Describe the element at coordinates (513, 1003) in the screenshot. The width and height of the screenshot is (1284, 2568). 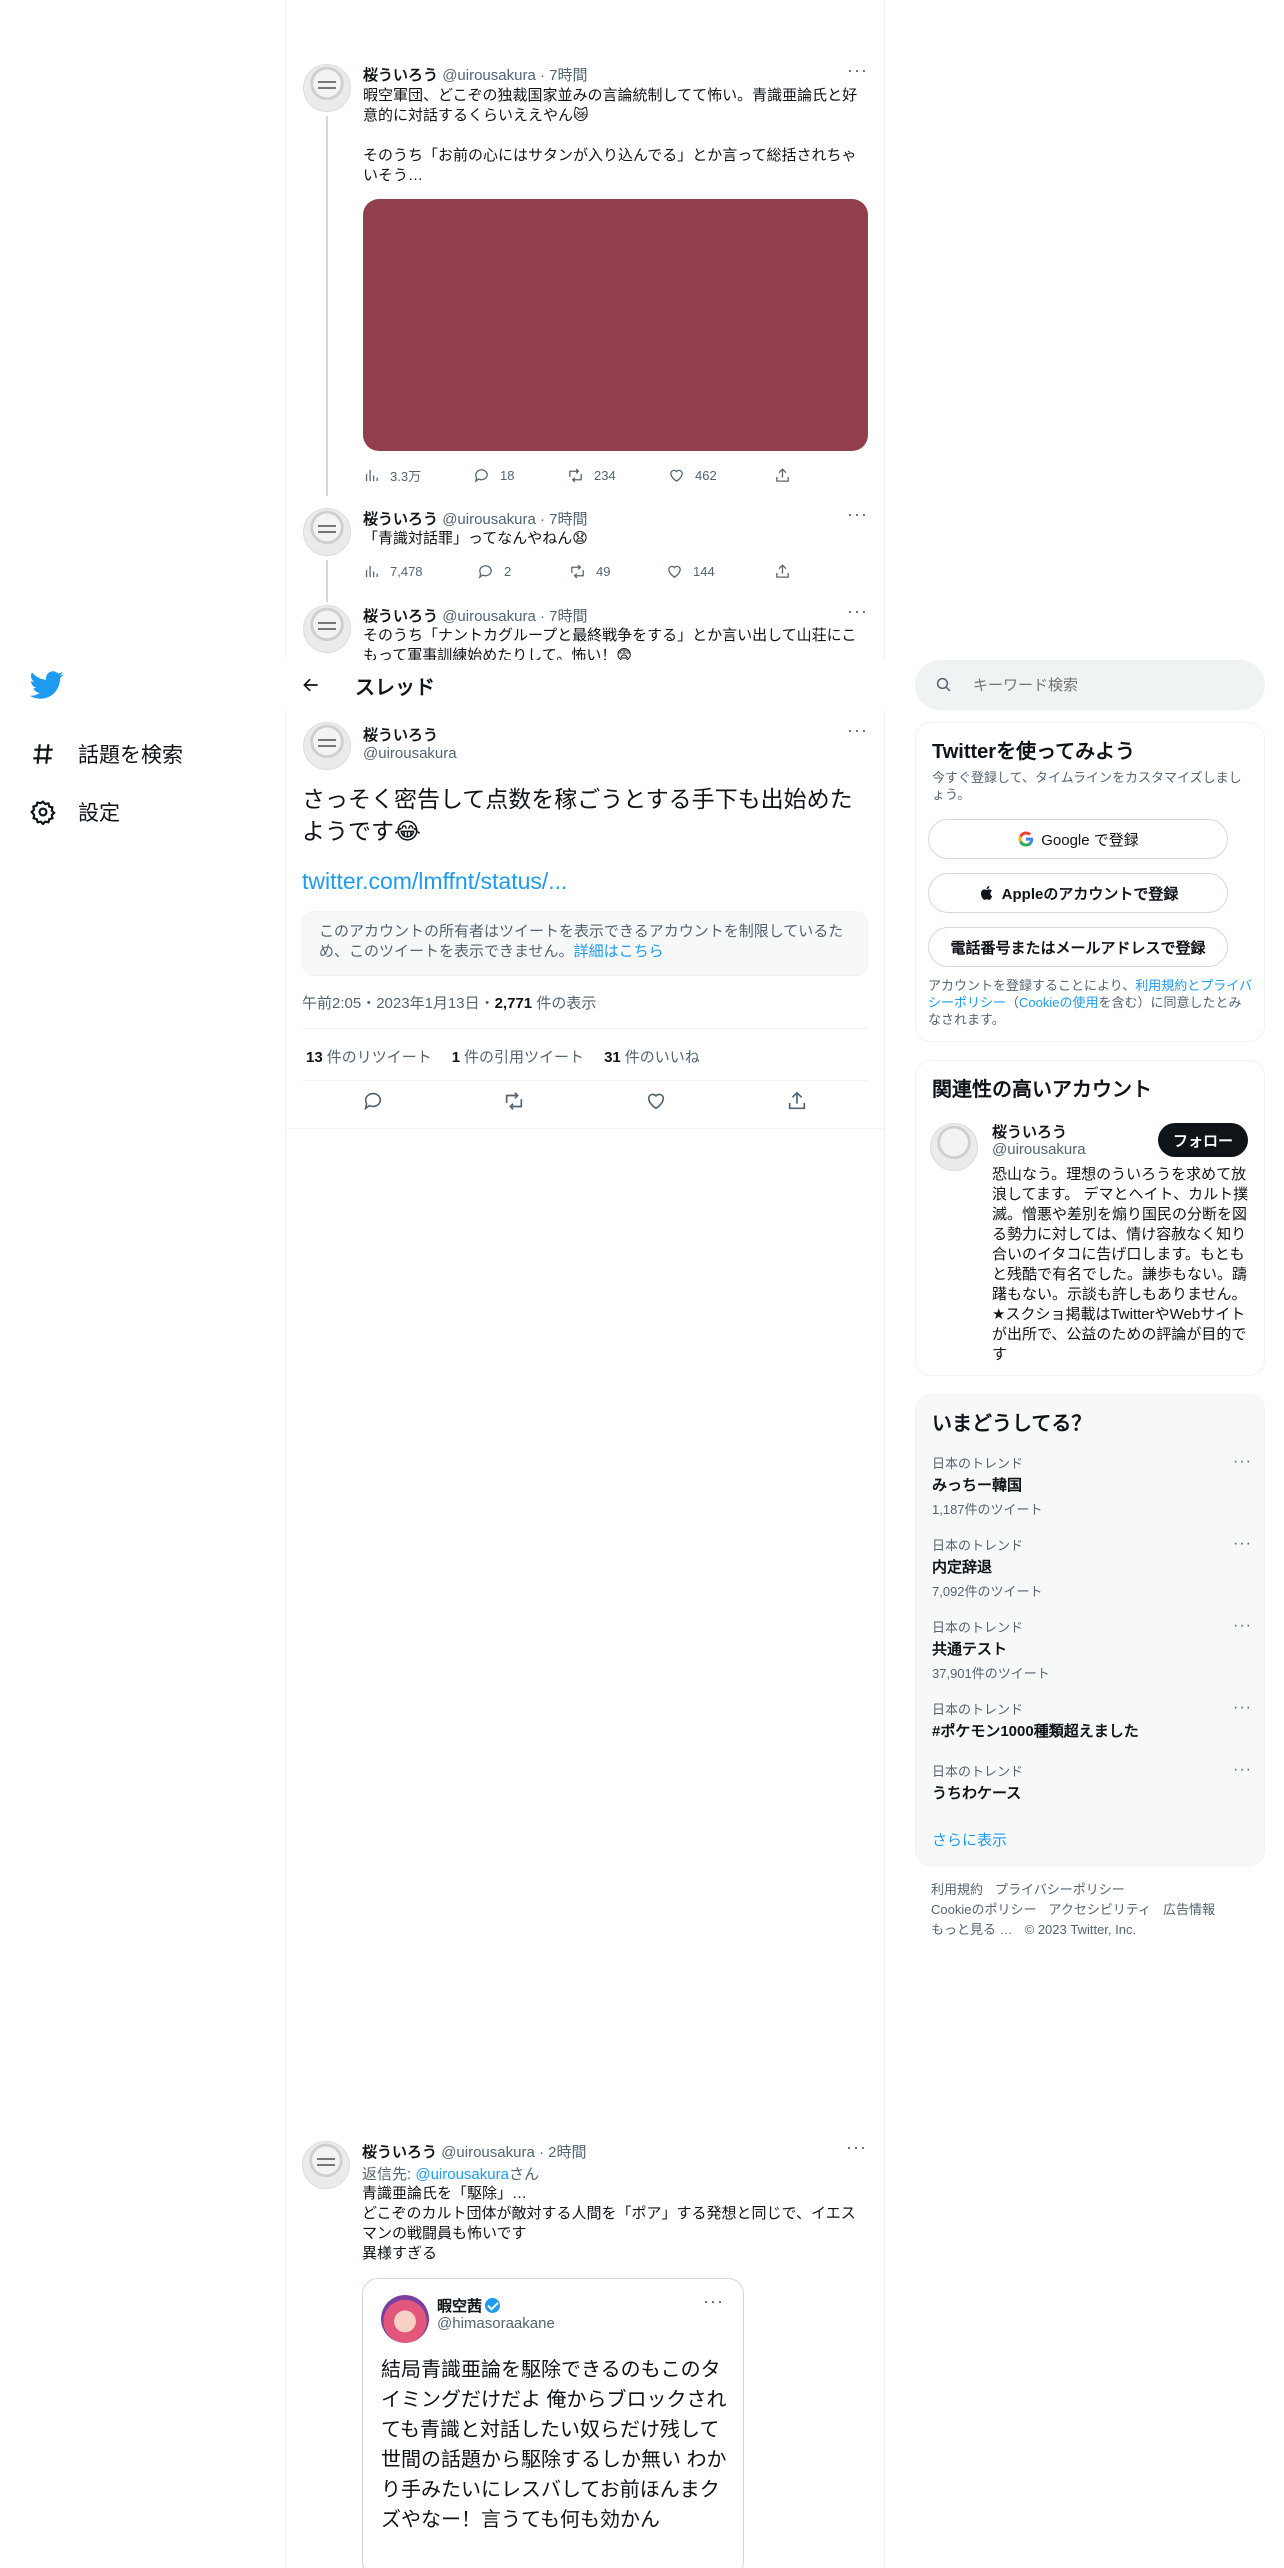
I see `view-count: 2,771` at that location.